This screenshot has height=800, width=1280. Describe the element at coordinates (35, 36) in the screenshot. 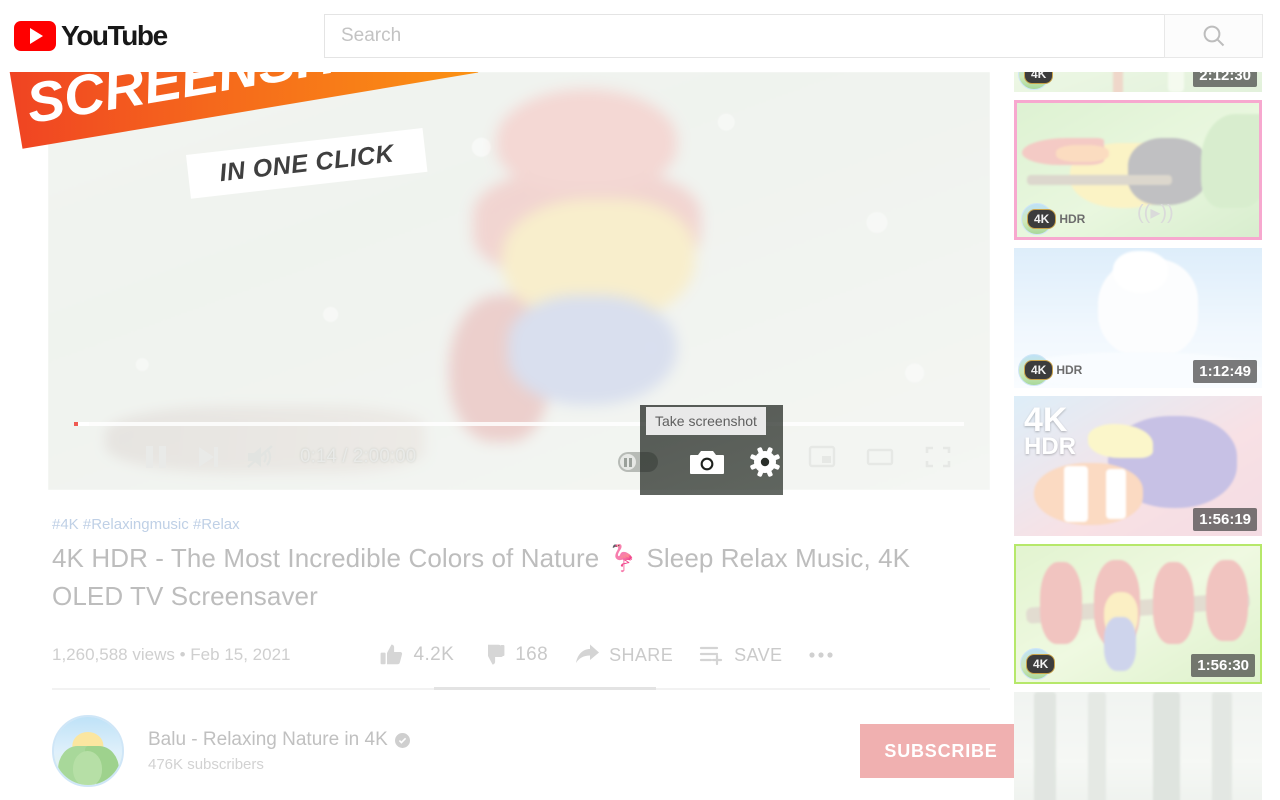

I see `youtube-play-icon` at that location.